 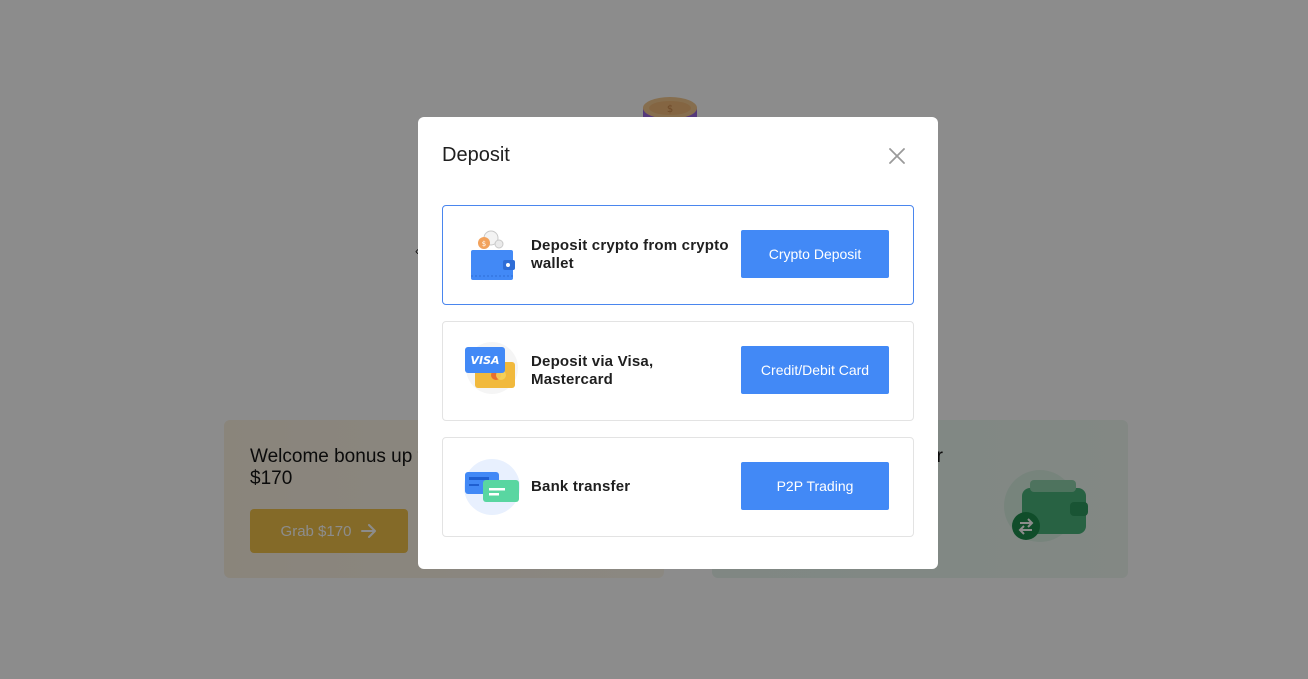 I want to click on deposit-option-bank: Bank transfer P2P Trading, so click(x=678, y=487).